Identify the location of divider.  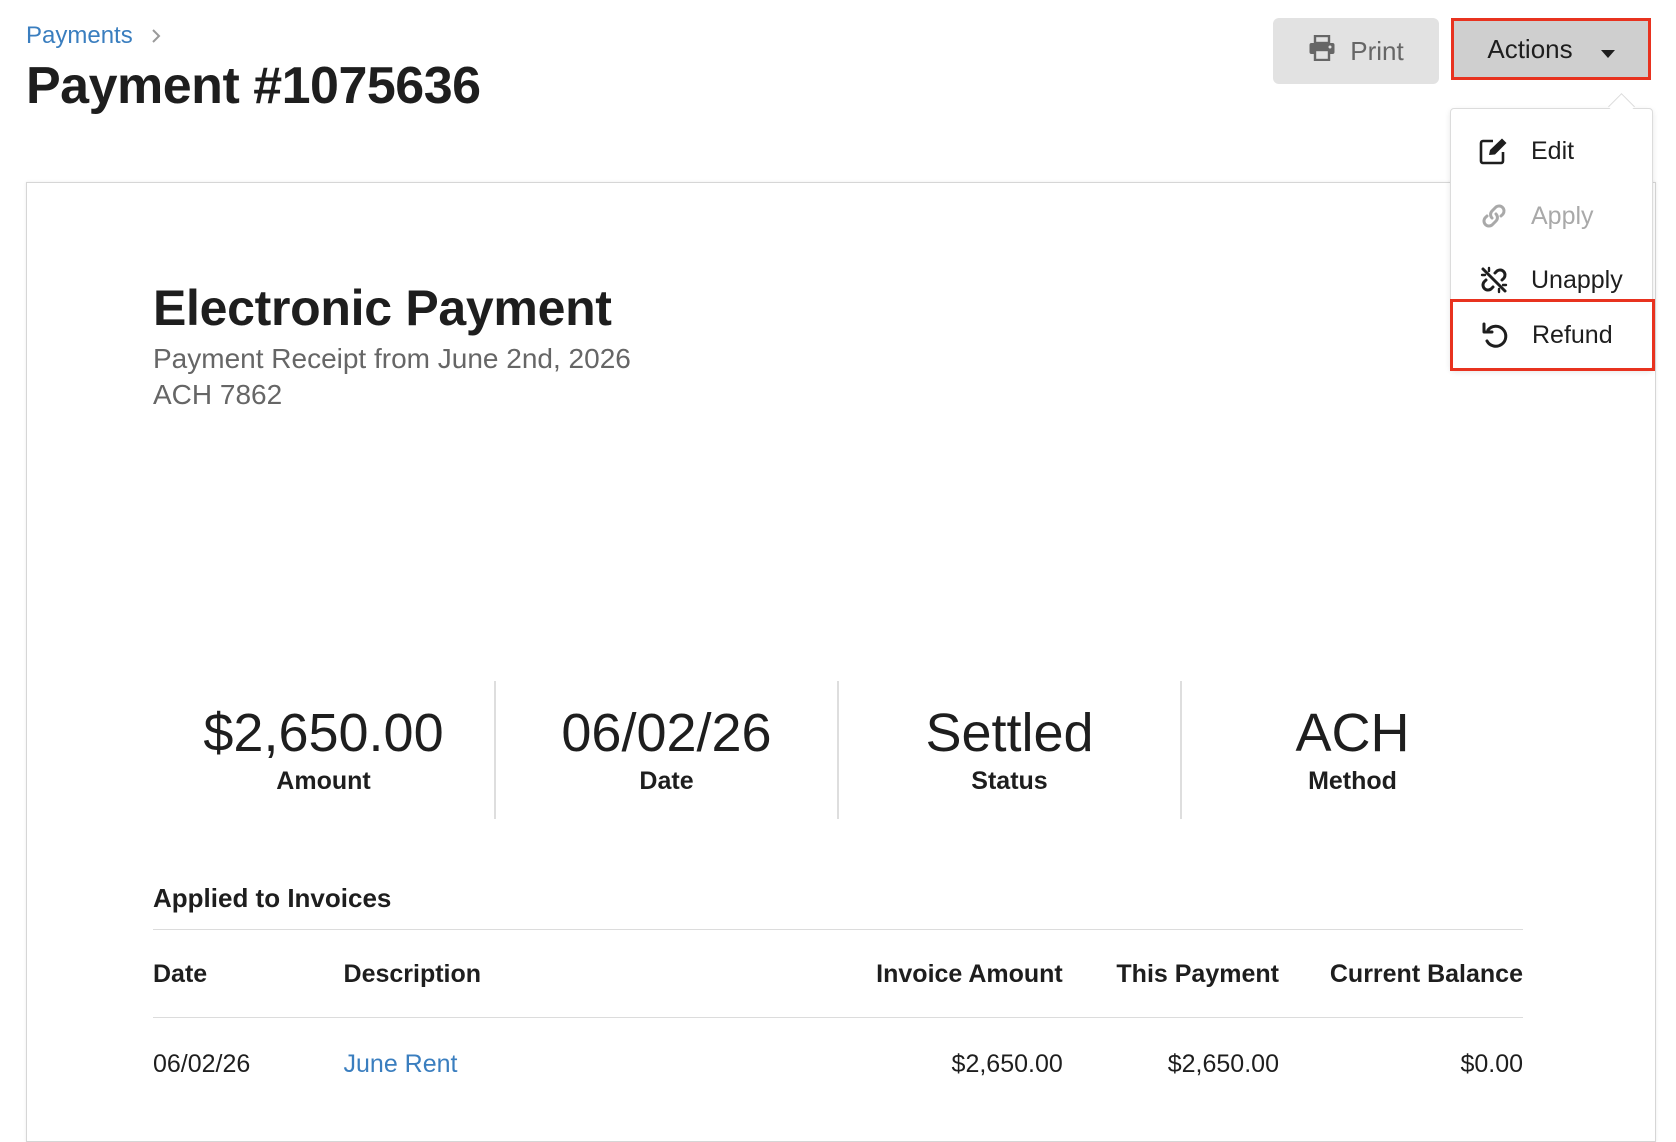
(838, 929).